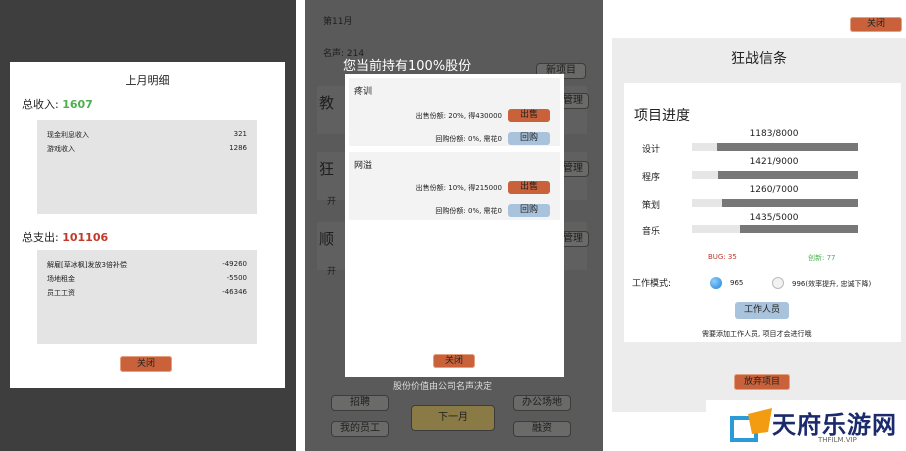 The width and height of the screenshot is (906, 451). What do you see at coordinates (147, 292) in the screenshot?
I see `list-item: 员工工资 -46346` at bounding box center [147, 292].